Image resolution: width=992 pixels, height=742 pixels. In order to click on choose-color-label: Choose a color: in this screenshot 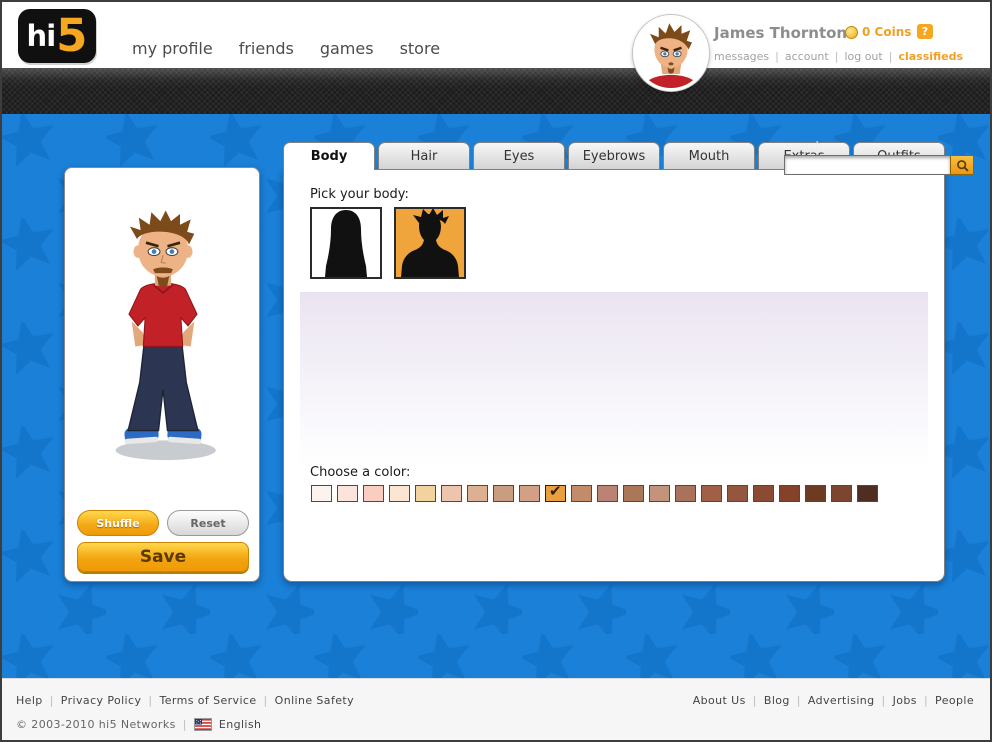, I will do `click(360, 472)`.